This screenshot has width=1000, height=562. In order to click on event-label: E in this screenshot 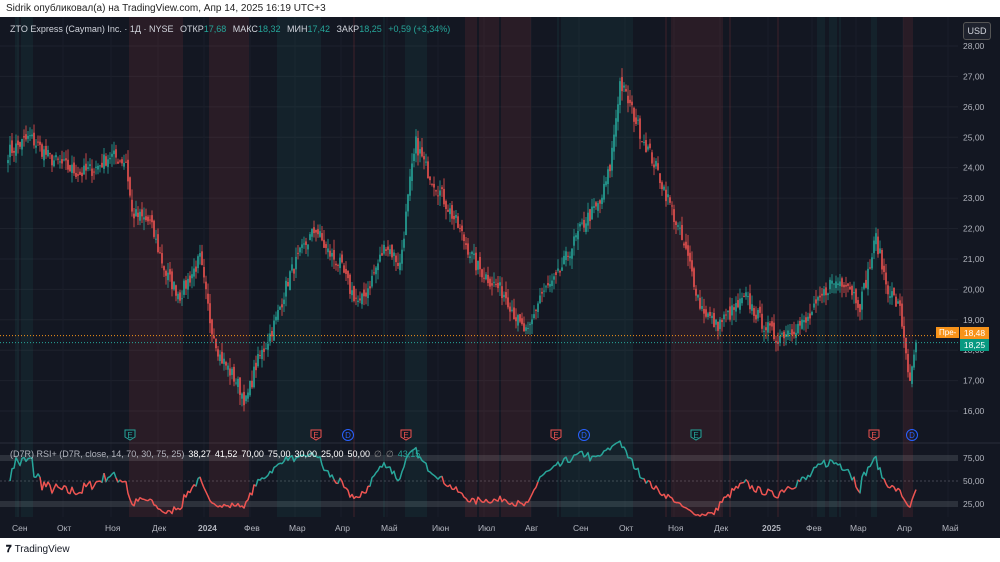, I will do `click(695, 435)`.